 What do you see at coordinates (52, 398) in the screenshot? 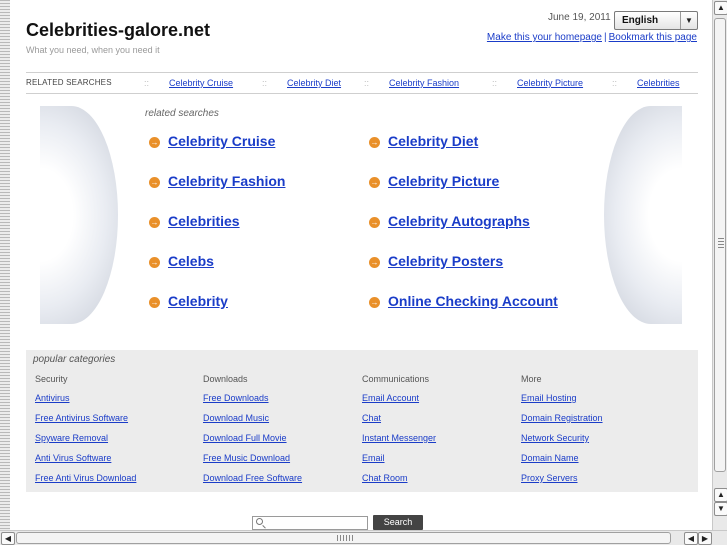
I see `category-link: Antivirus` at bounding box center [52, 398].